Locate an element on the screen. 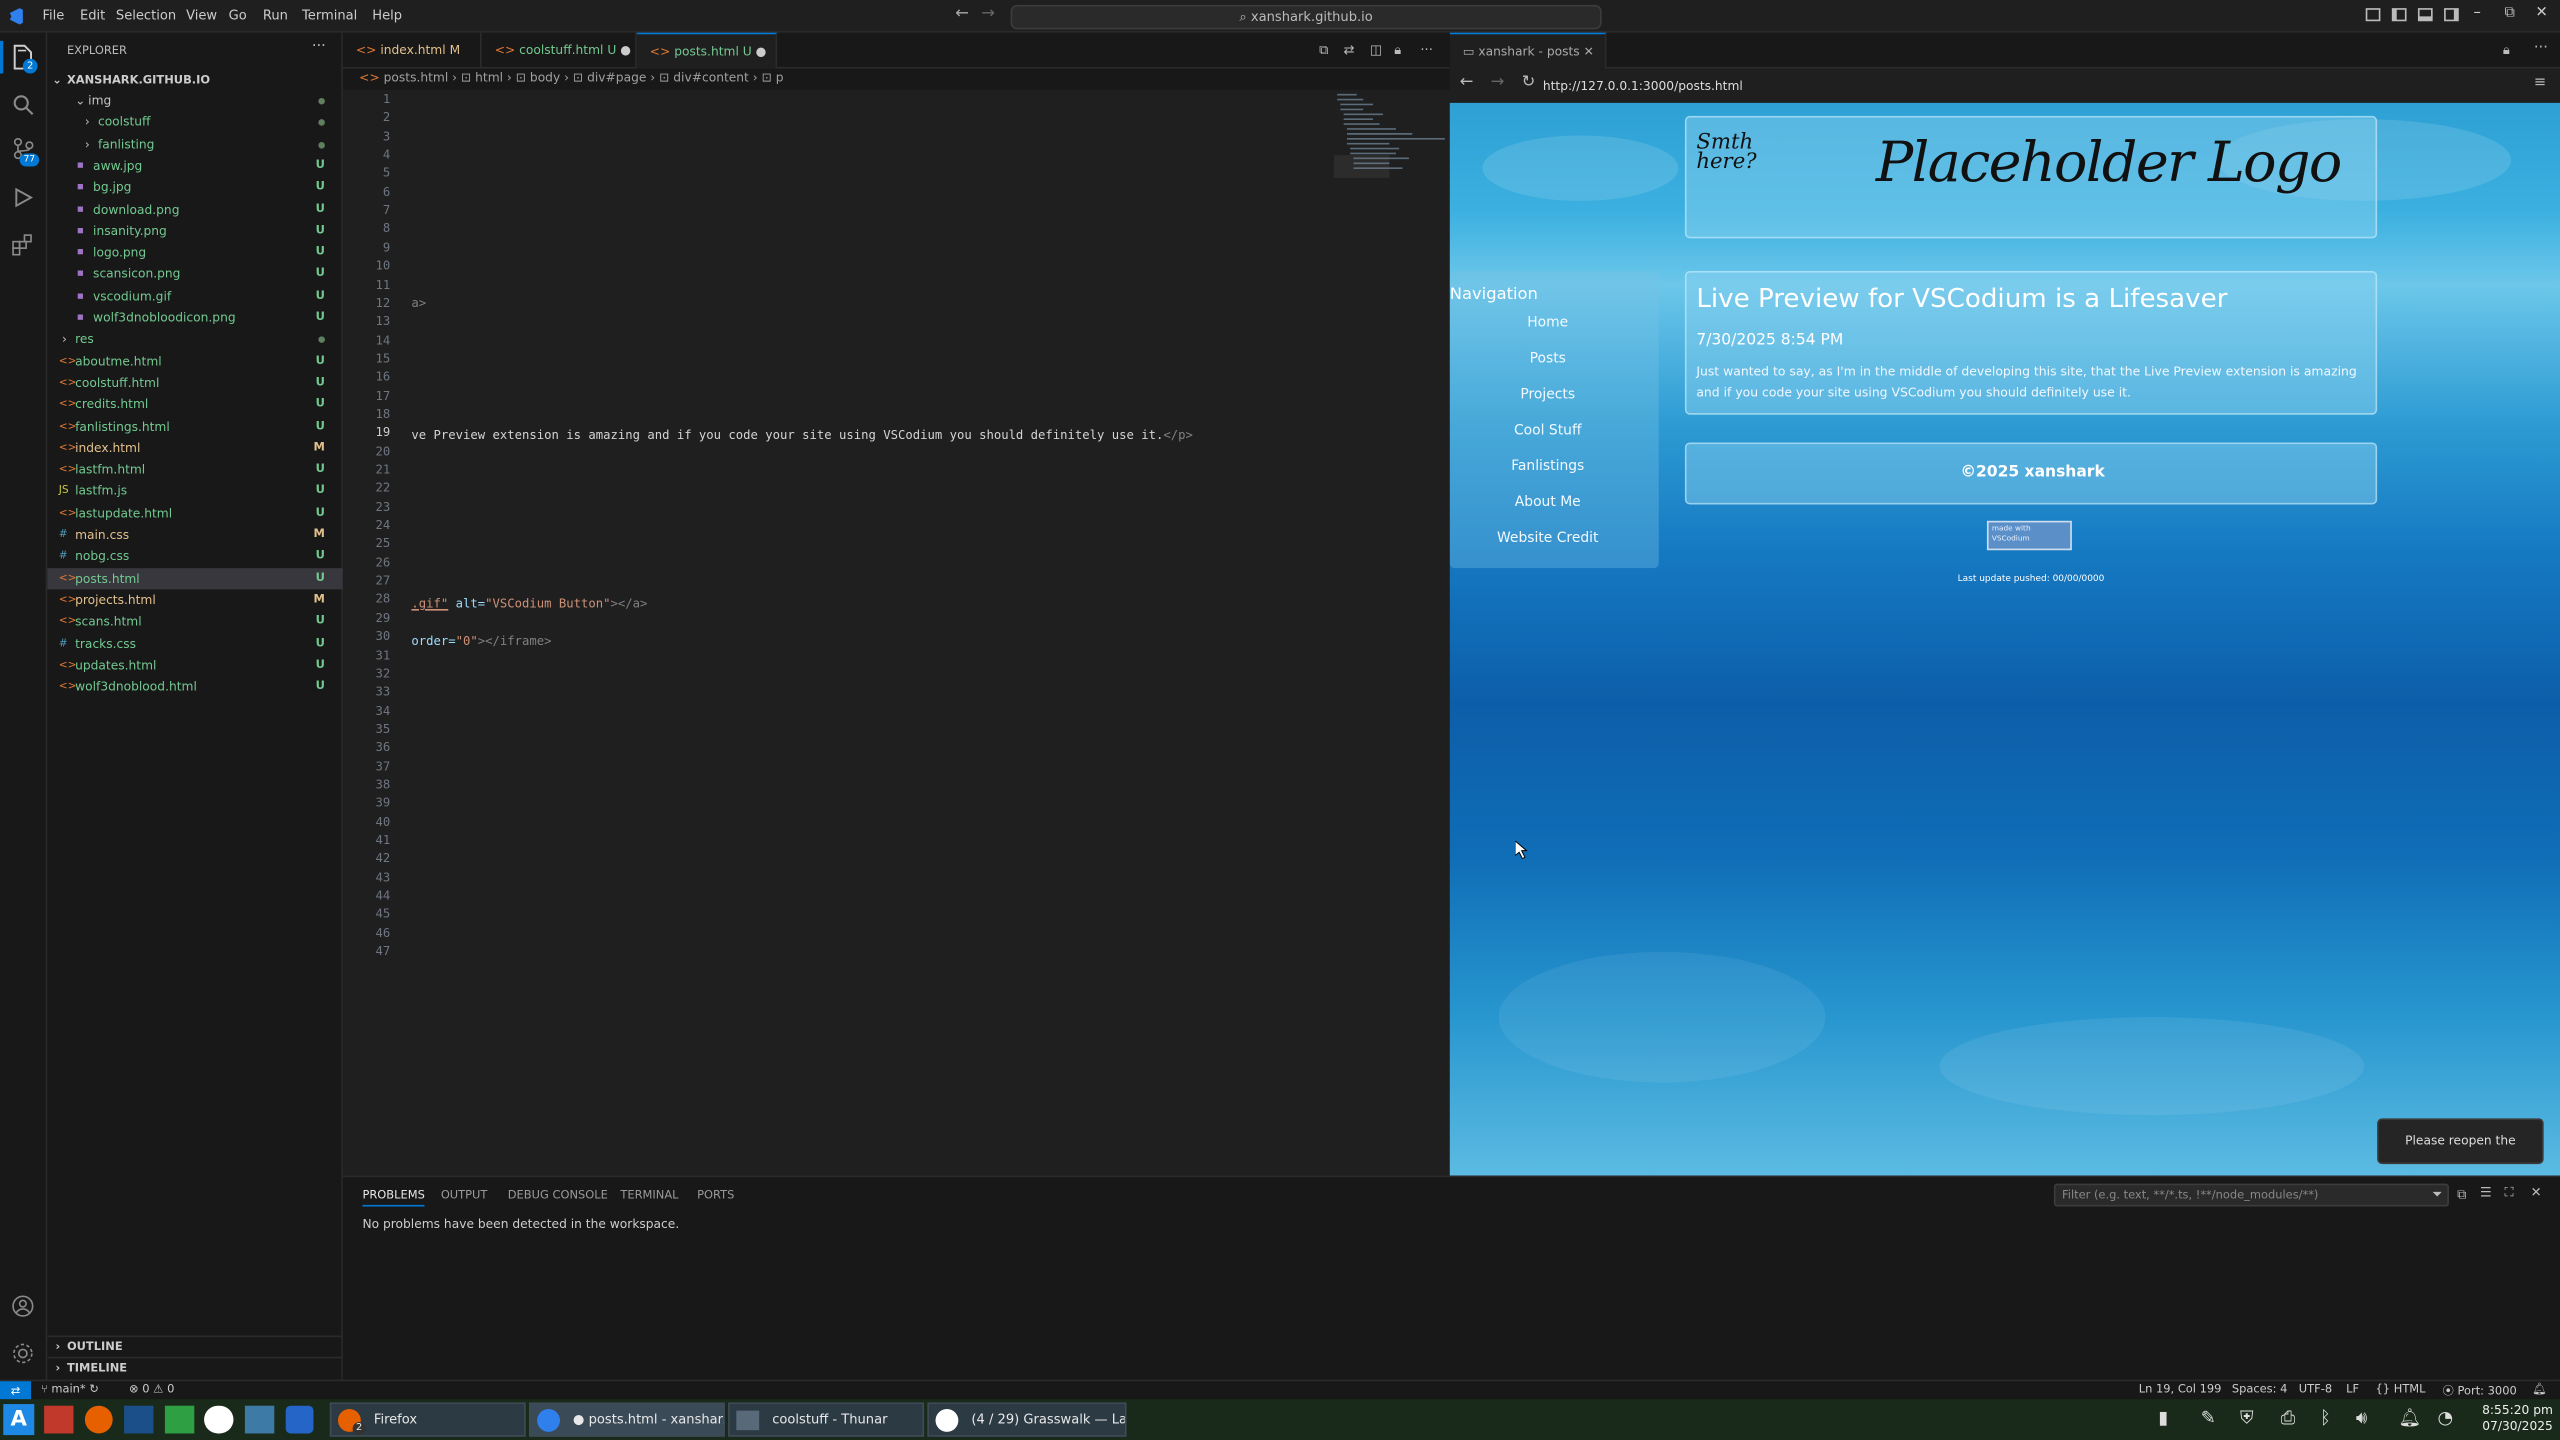  file-item: ▪ logo.png U is located at coordinates (195, 252).